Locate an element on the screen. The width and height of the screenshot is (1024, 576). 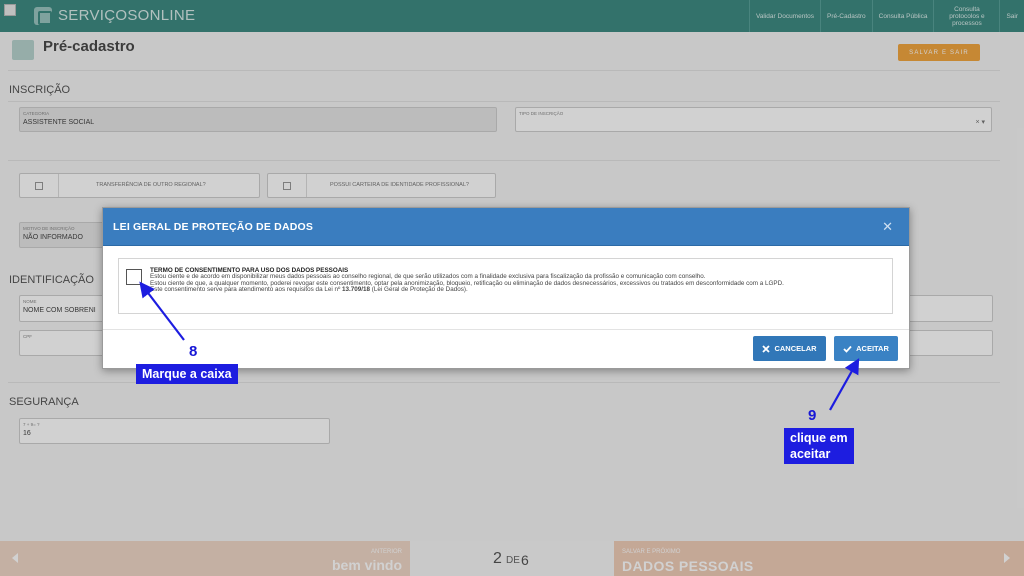
modal-header: LEI GERAL DE PROTEÇÃO DE DADOS ✕ is located at coordinates (506, 227).